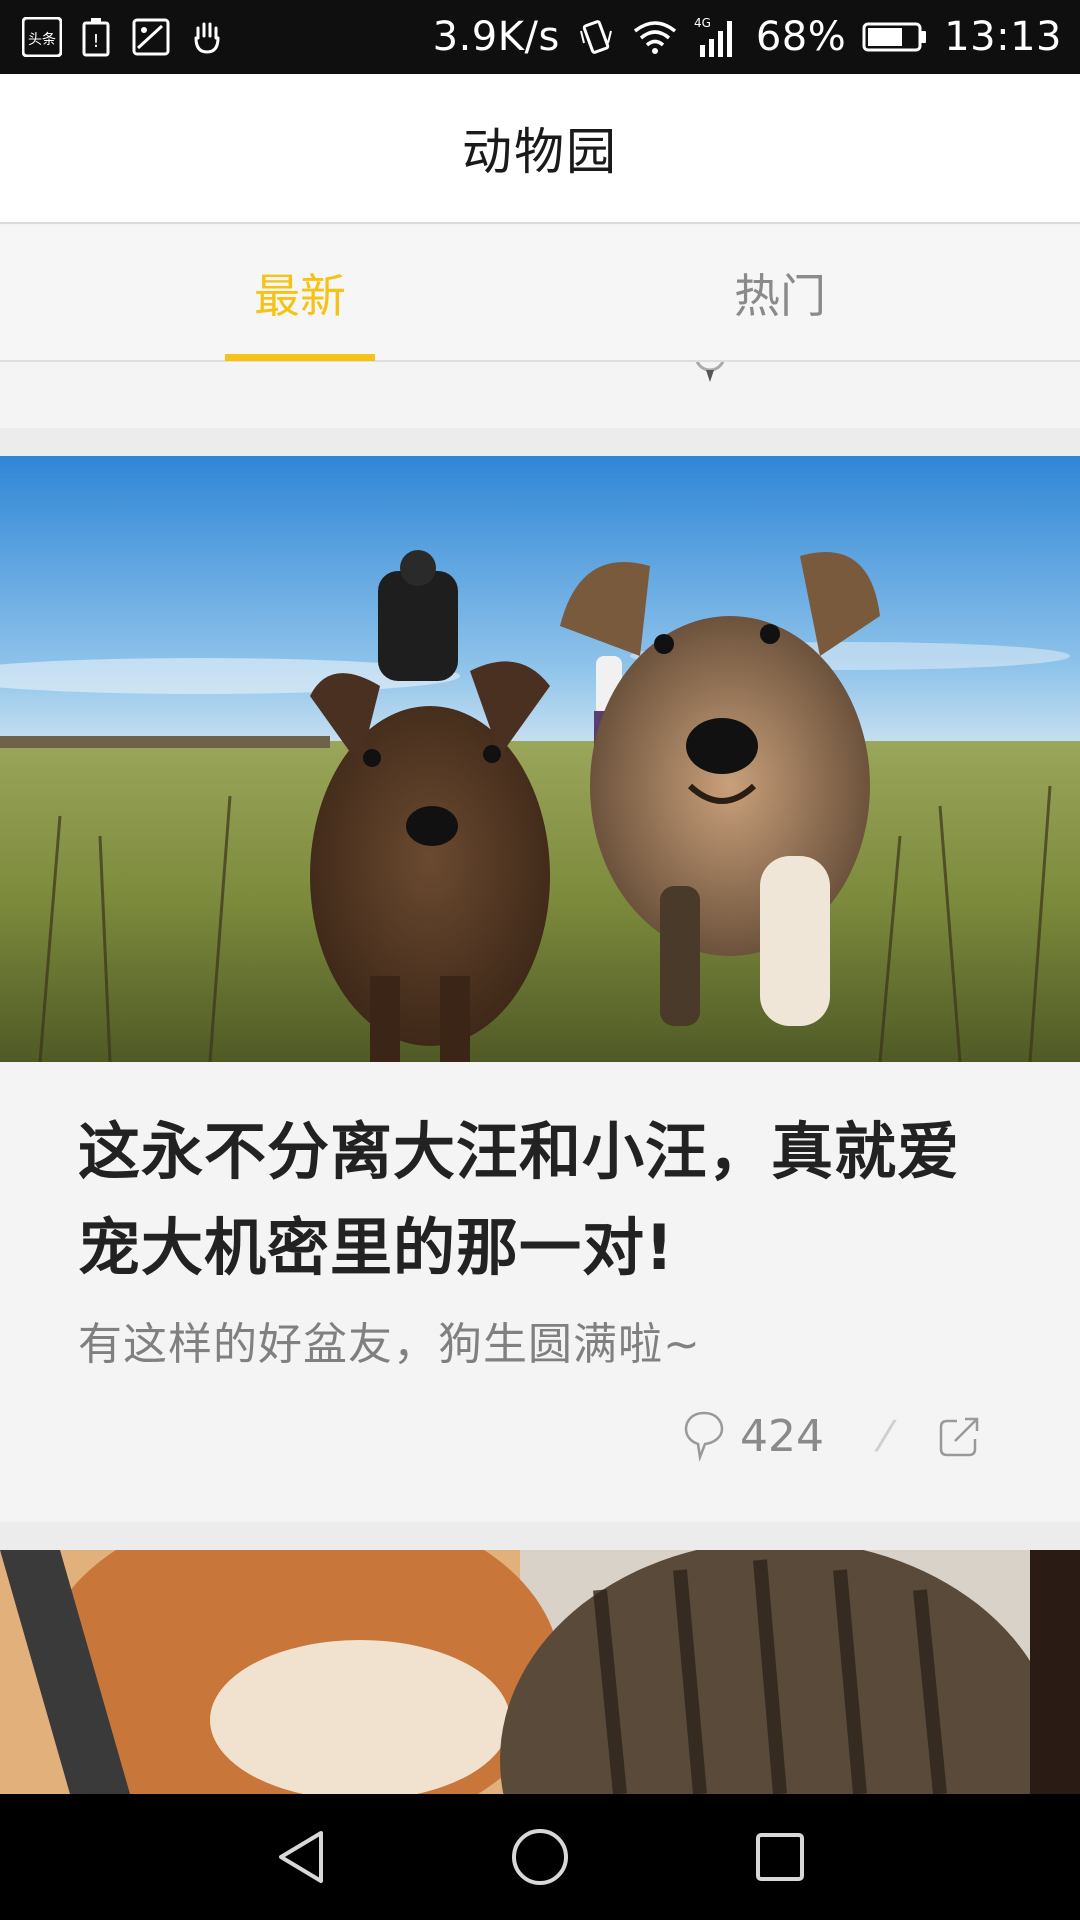 The width and height of the screenshot is (1080, 1920). I want to click on system-indicators: 3.9K/s 4G 68% 13:13, so click(739, 37).